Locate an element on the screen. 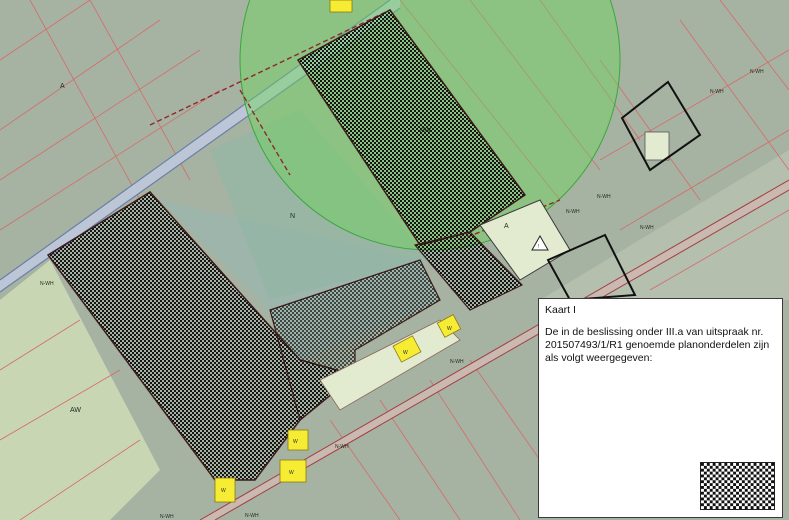  zone-label-nwh-right: N-WH is located at coordinates (717, 92).